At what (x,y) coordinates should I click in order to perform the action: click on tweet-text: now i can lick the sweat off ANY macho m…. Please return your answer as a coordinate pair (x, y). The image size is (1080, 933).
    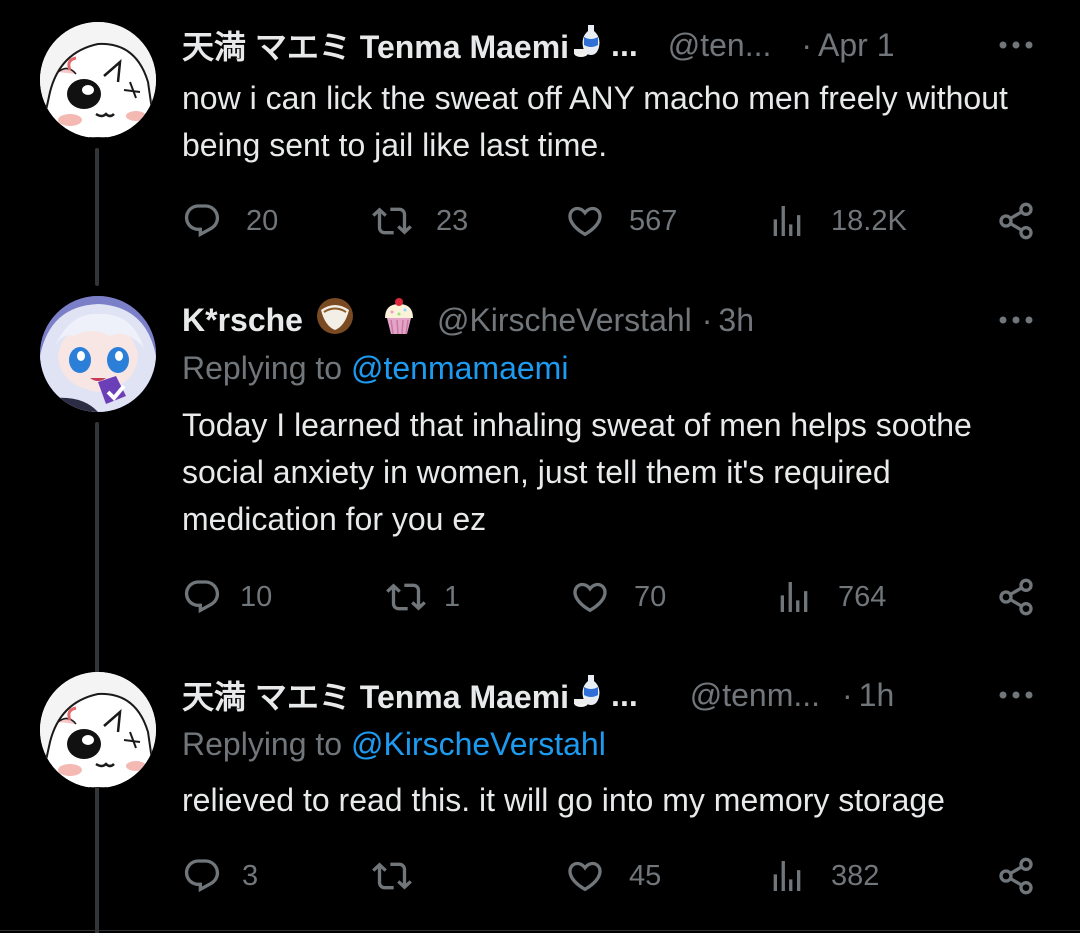
    Looking at the image, I should click on (595, 121).